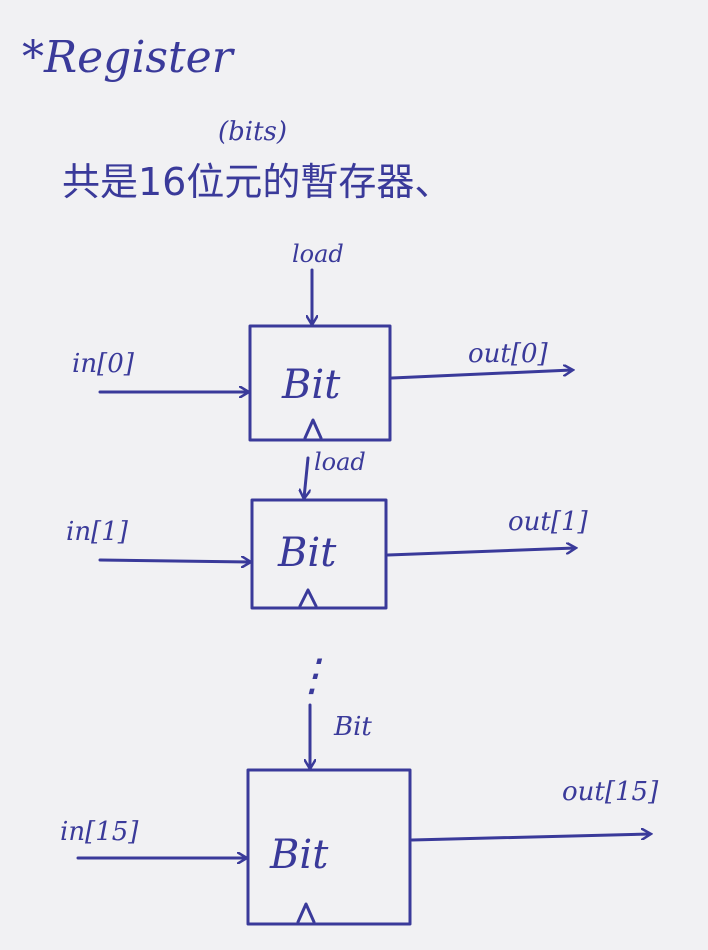 This screenshot has width=708, height=950. I want to click on ellipsis: ⋮, so click(312, 675).